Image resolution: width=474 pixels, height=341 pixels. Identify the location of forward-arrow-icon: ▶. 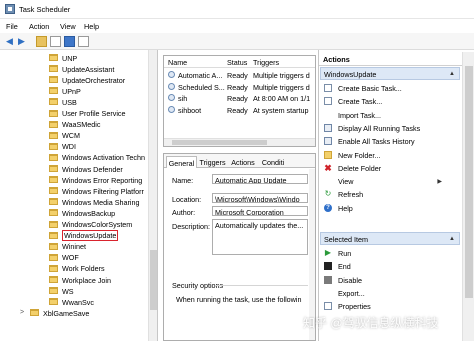
(21, 41).